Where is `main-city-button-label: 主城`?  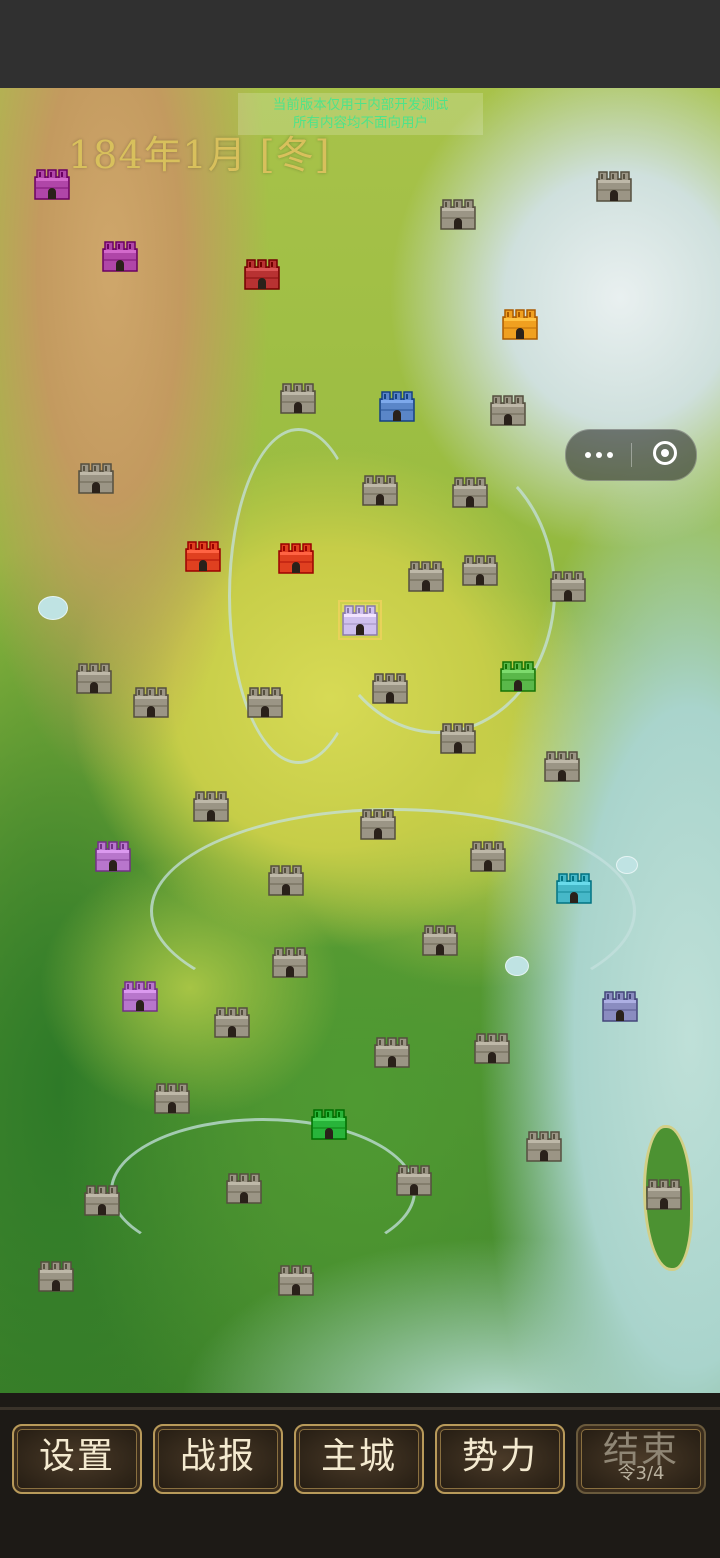
main-city-button-label: 主城 is located at coordinates (358, 1456).